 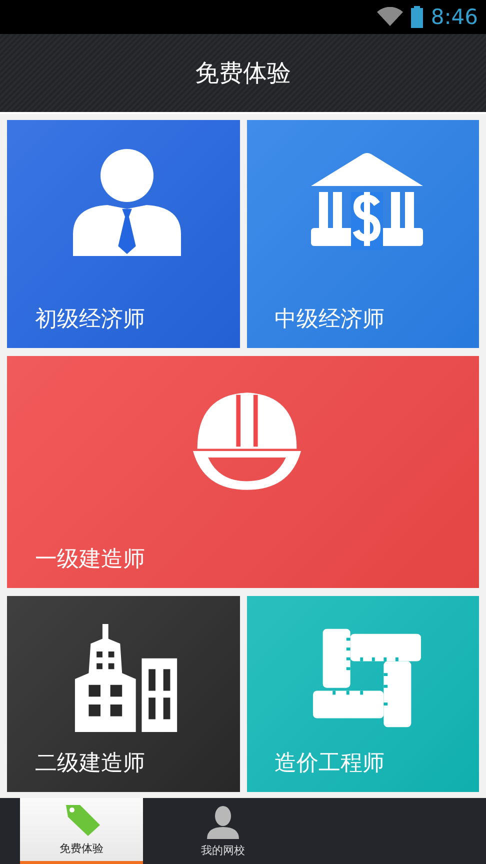 What do you see at coordinates (329, 320) in the screenshot?
I see `tile-label: 中级经济师` at bounding box center [329, 320].